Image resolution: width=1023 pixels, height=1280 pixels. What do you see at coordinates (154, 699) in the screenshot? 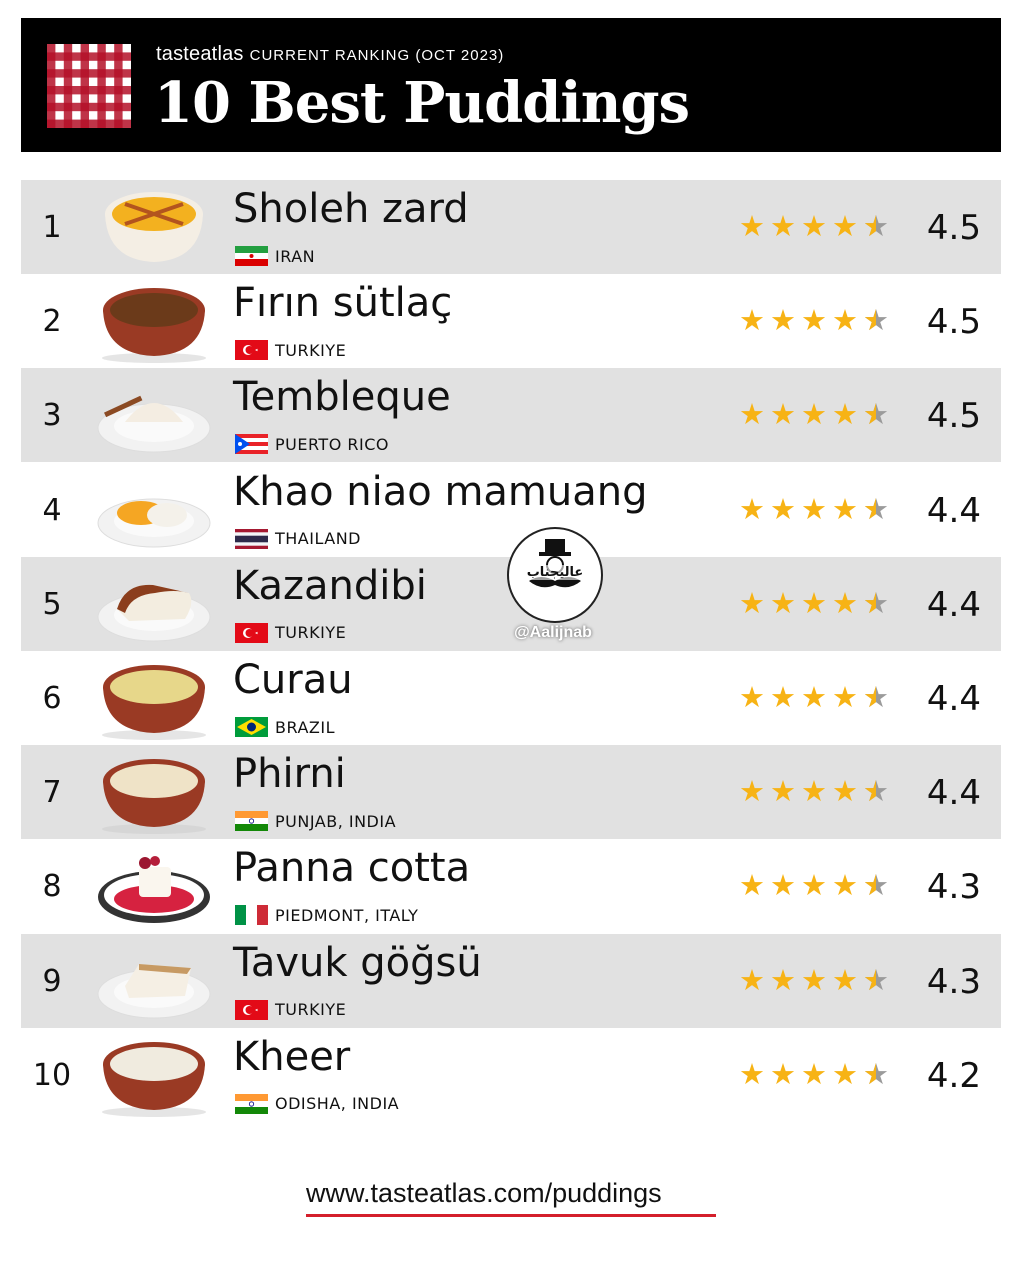
I see `curau-image` at bounding box center [154, 699].